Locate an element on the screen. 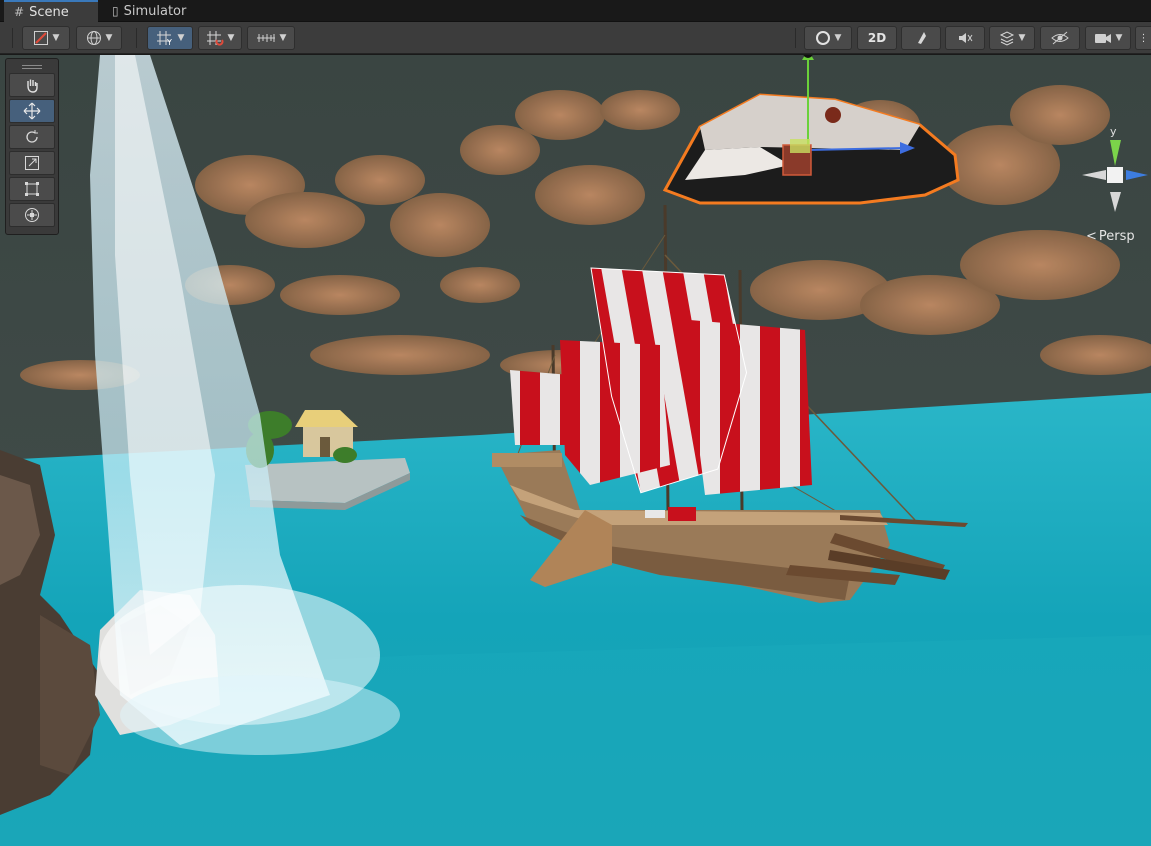 The width and height of the screenshot is (1151, 846). projection-toggle: < Persp is located at coordinates (1110, 236).